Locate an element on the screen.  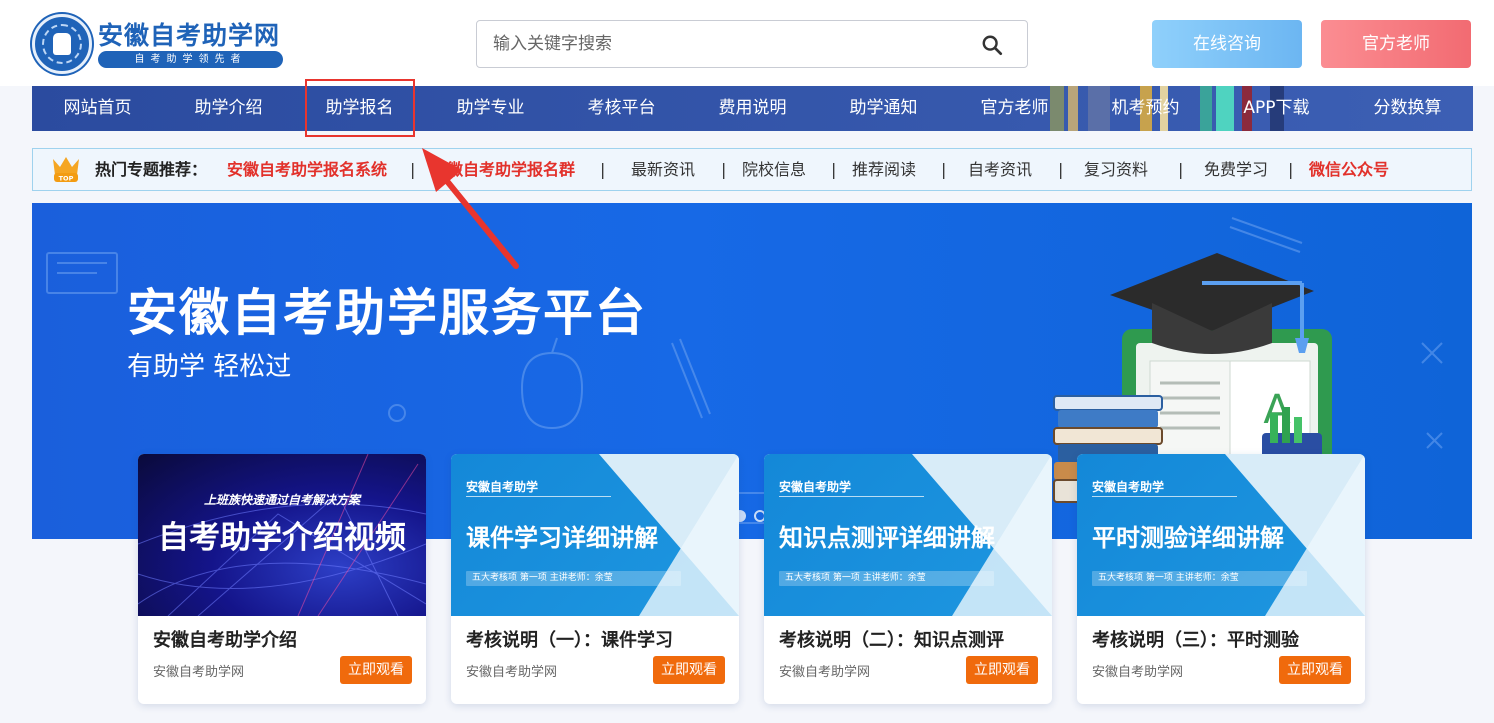
nav-item-intro: 助学介绍 is located at coordinates (228, 108).